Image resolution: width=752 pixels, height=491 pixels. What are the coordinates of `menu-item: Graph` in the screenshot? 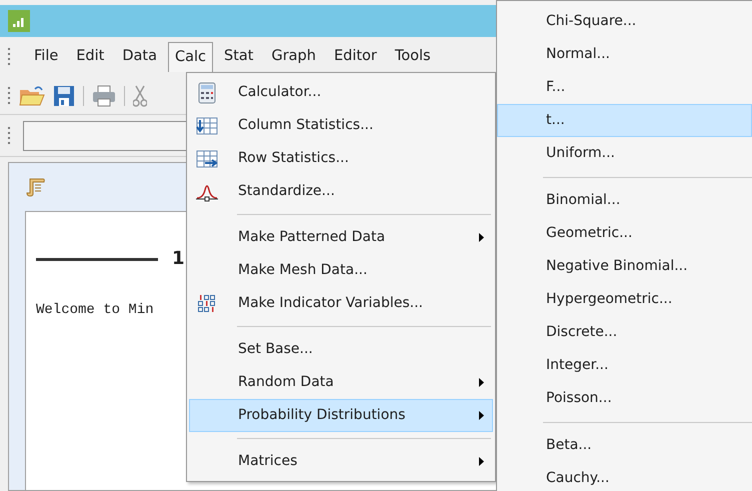 It's located at (293, 57).